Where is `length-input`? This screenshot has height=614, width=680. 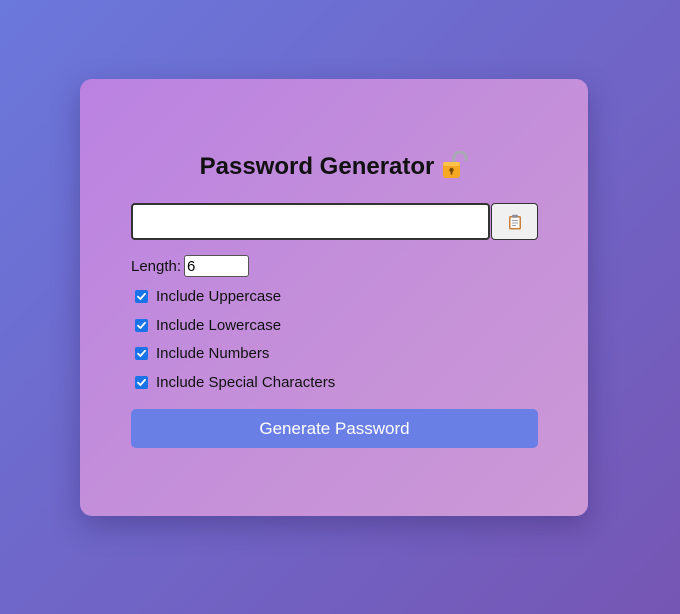
length-input is located at coordinates (217, 266).